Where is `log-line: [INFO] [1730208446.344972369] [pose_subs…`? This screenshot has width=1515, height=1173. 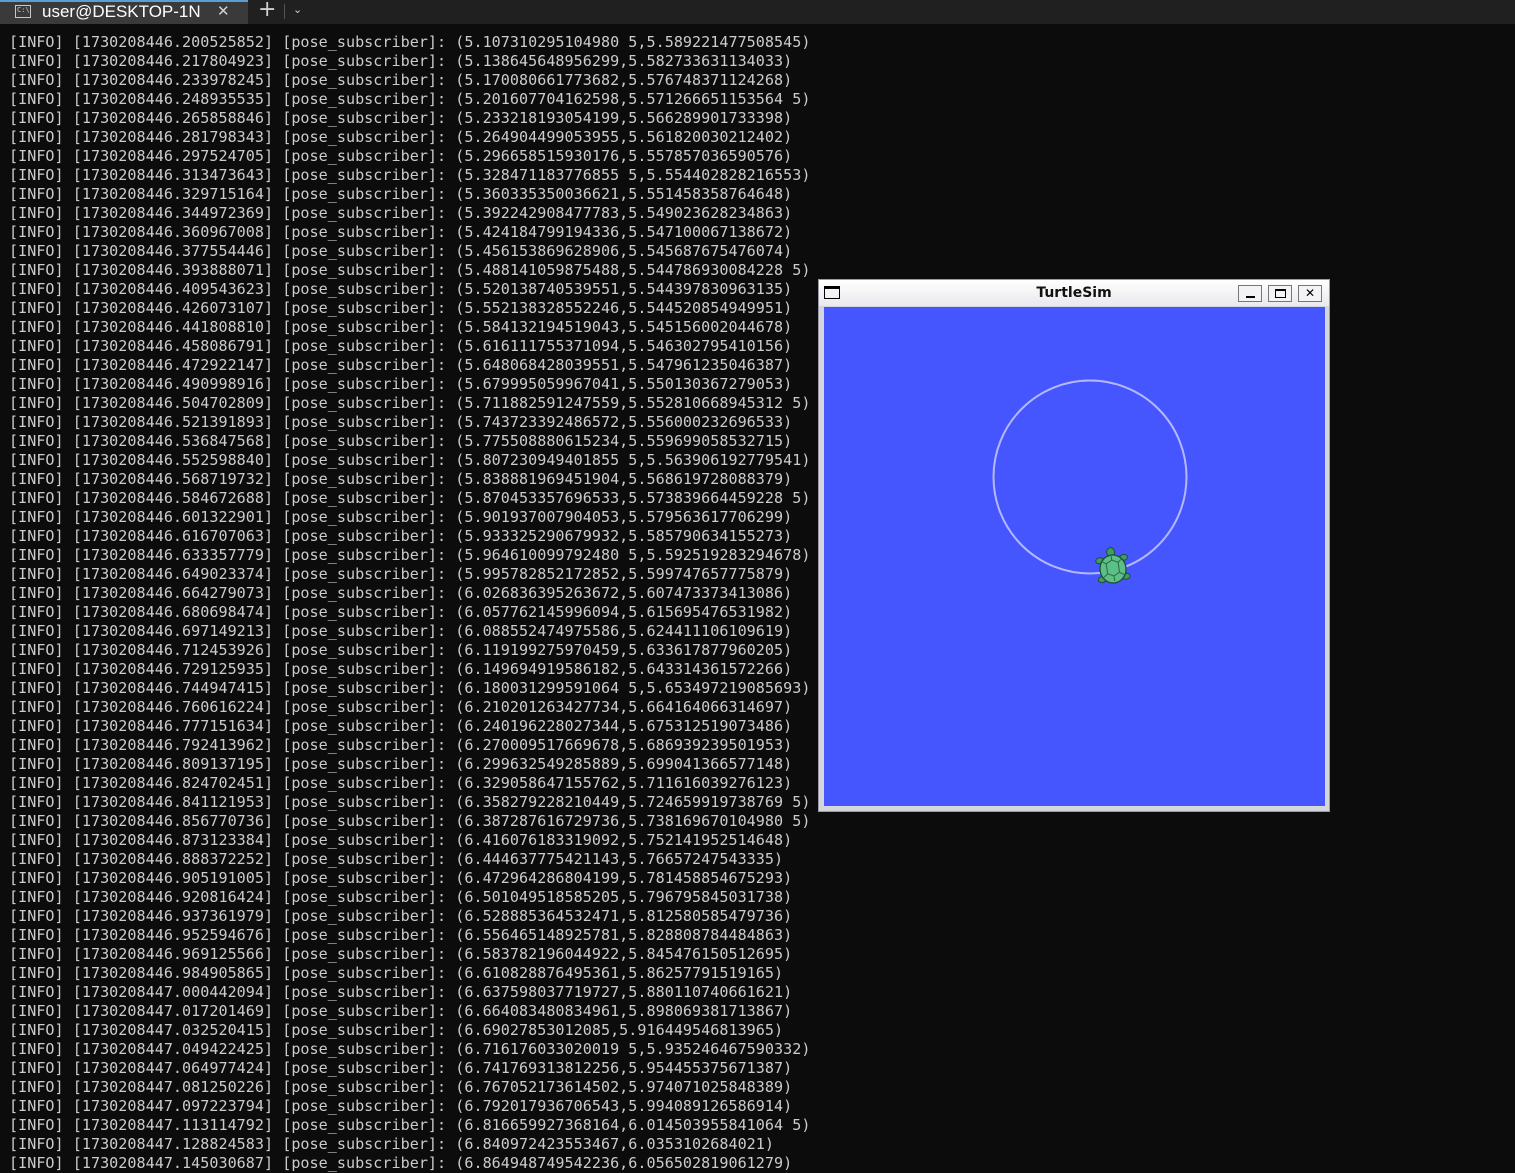
log-line: [INFO] [1730208446.344972369] [pose_subs… is located at coordinates (401, 213).